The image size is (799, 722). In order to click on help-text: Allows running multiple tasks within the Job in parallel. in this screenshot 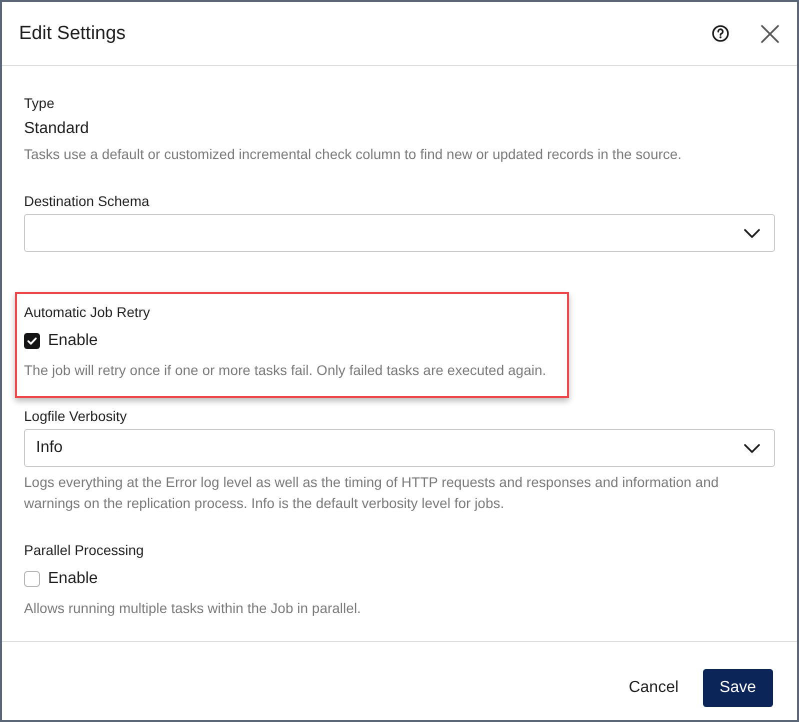, I will do `click(193, 608)`.